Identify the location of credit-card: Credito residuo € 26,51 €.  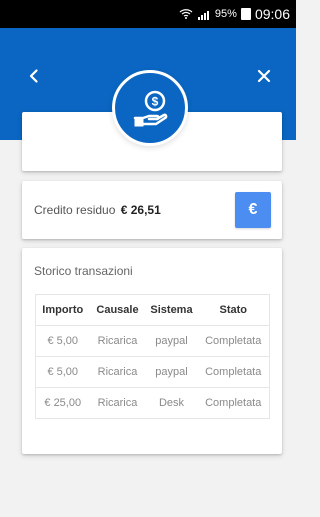
(152, 210).